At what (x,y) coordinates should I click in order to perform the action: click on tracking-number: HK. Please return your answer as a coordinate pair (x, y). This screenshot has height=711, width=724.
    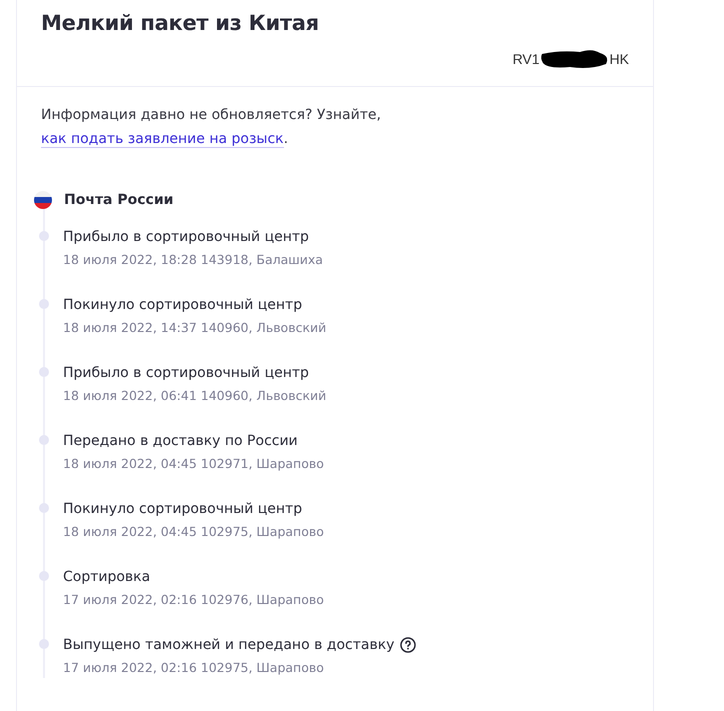
    Looking at the image, I should click on (619, 59).